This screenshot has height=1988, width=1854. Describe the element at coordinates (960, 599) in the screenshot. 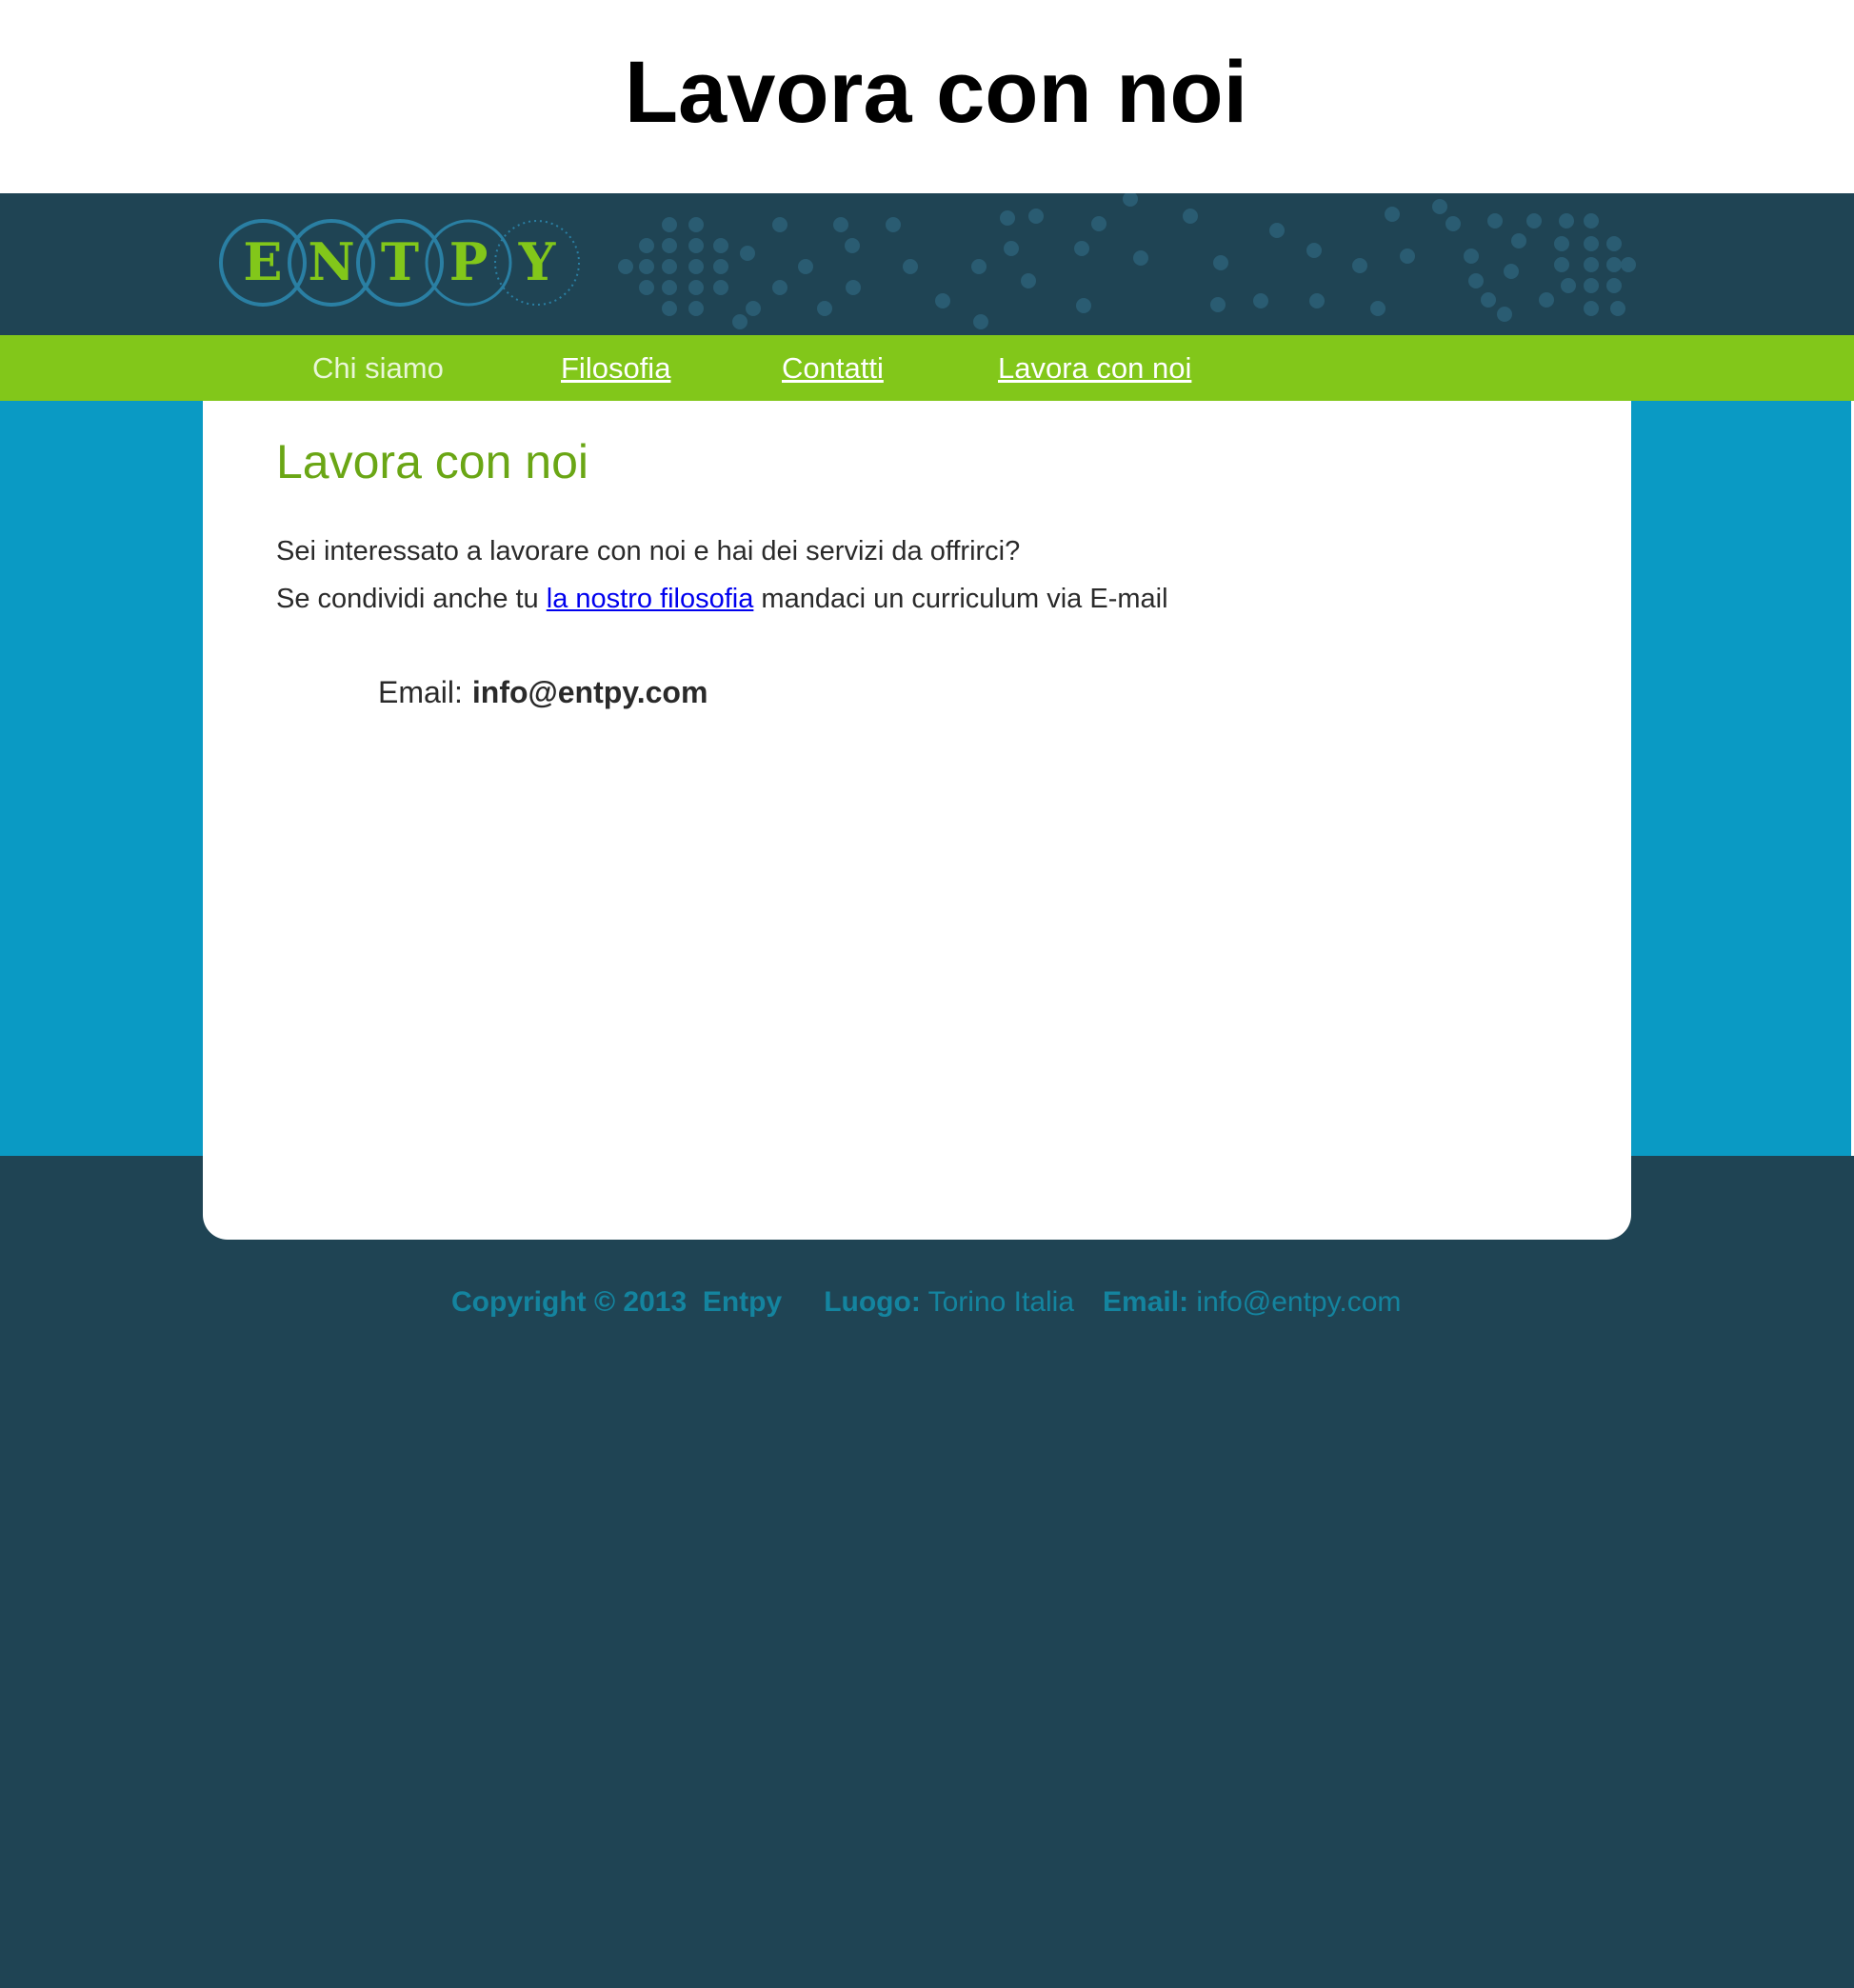

I see `philosophy-line-end: mandaci un curriculum via E-mail` at that location.